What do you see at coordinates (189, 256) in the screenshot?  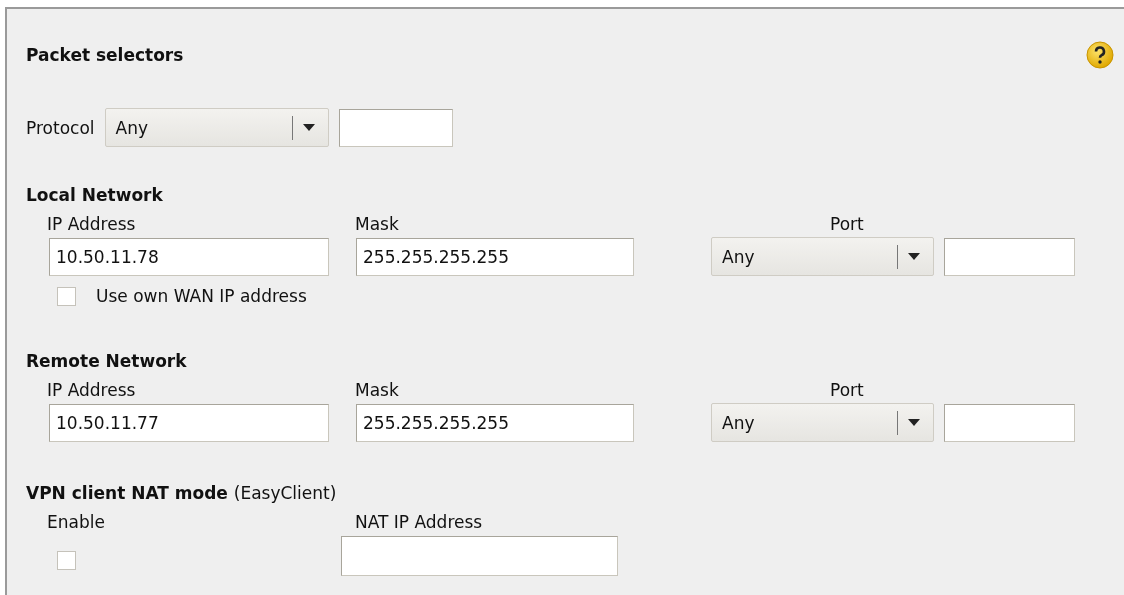 I see `input-field: 10.50.11.78` at bounding box center [189, 256].